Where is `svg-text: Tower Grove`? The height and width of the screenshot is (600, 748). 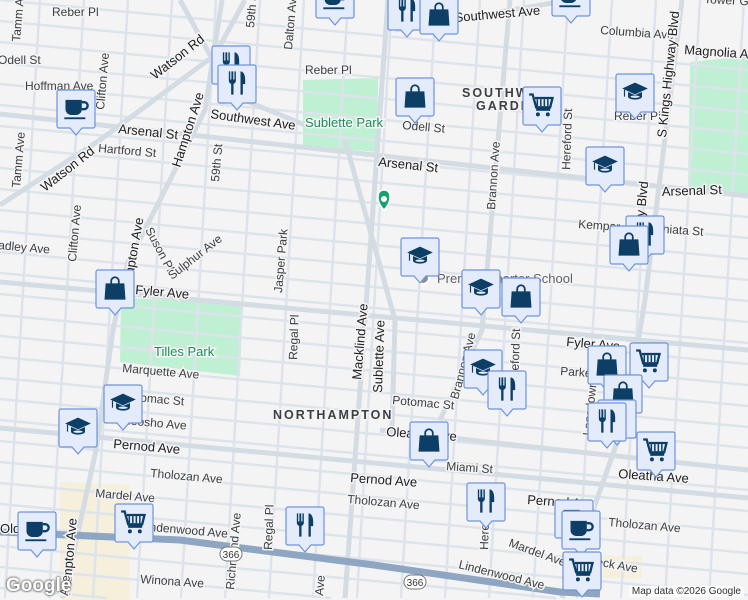 svg-text: Tower Grove is located at coordinates (726, 5).